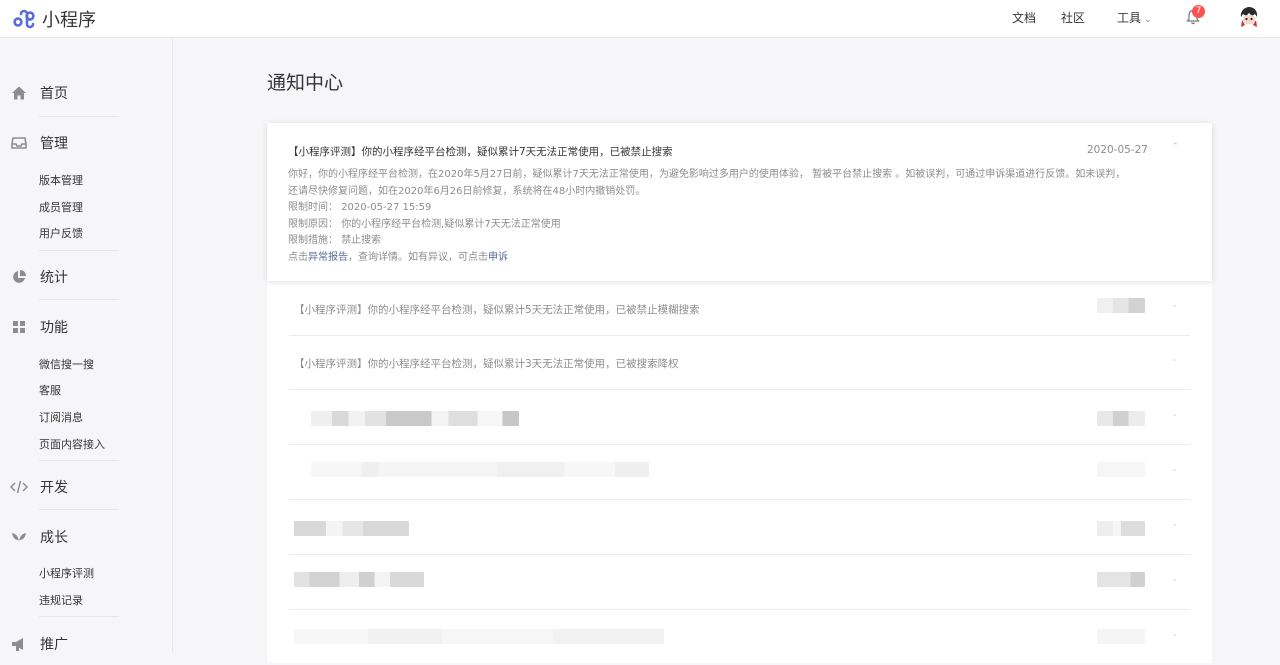 The height and width of the screenshot is (665, 1280). I want to click on time-value: 2020-05-27 15:59, so click(386, 207).